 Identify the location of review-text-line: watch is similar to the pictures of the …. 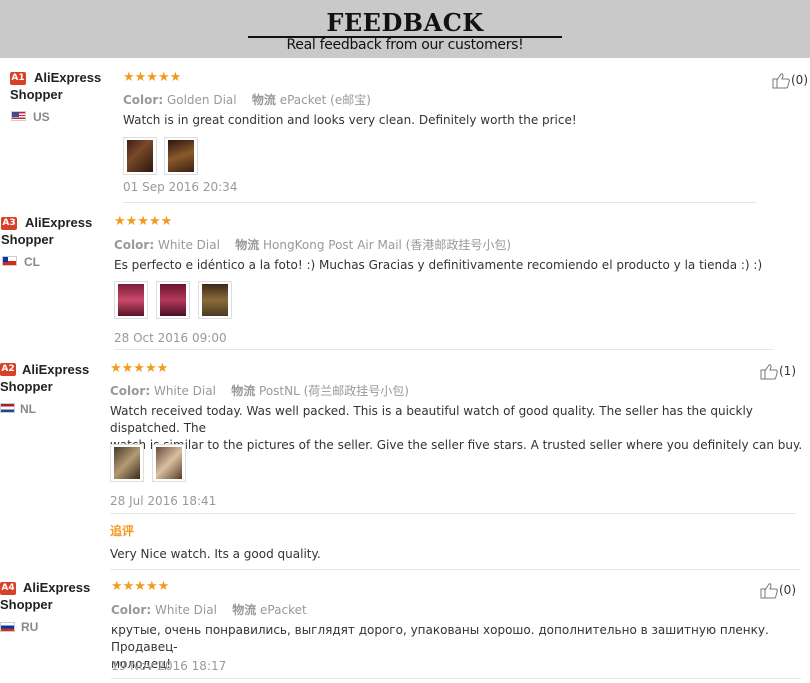
(456, 445).